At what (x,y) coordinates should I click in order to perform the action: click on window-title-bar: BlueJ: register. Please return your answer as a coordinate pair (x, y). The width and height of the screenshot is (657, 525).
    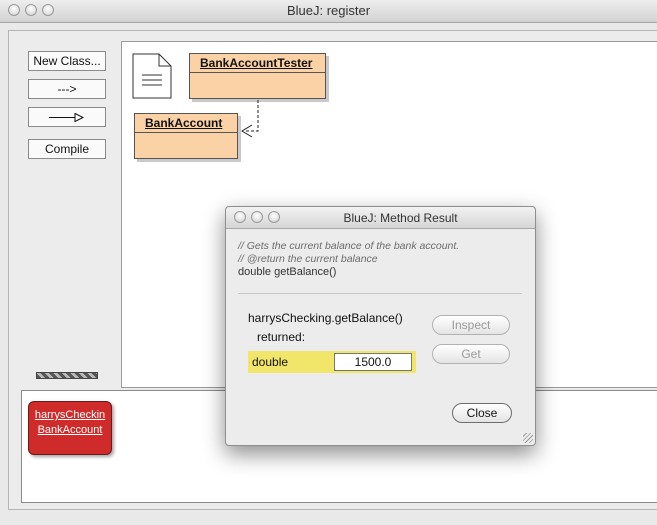
    Looking at the image, I should click on (328, 11).